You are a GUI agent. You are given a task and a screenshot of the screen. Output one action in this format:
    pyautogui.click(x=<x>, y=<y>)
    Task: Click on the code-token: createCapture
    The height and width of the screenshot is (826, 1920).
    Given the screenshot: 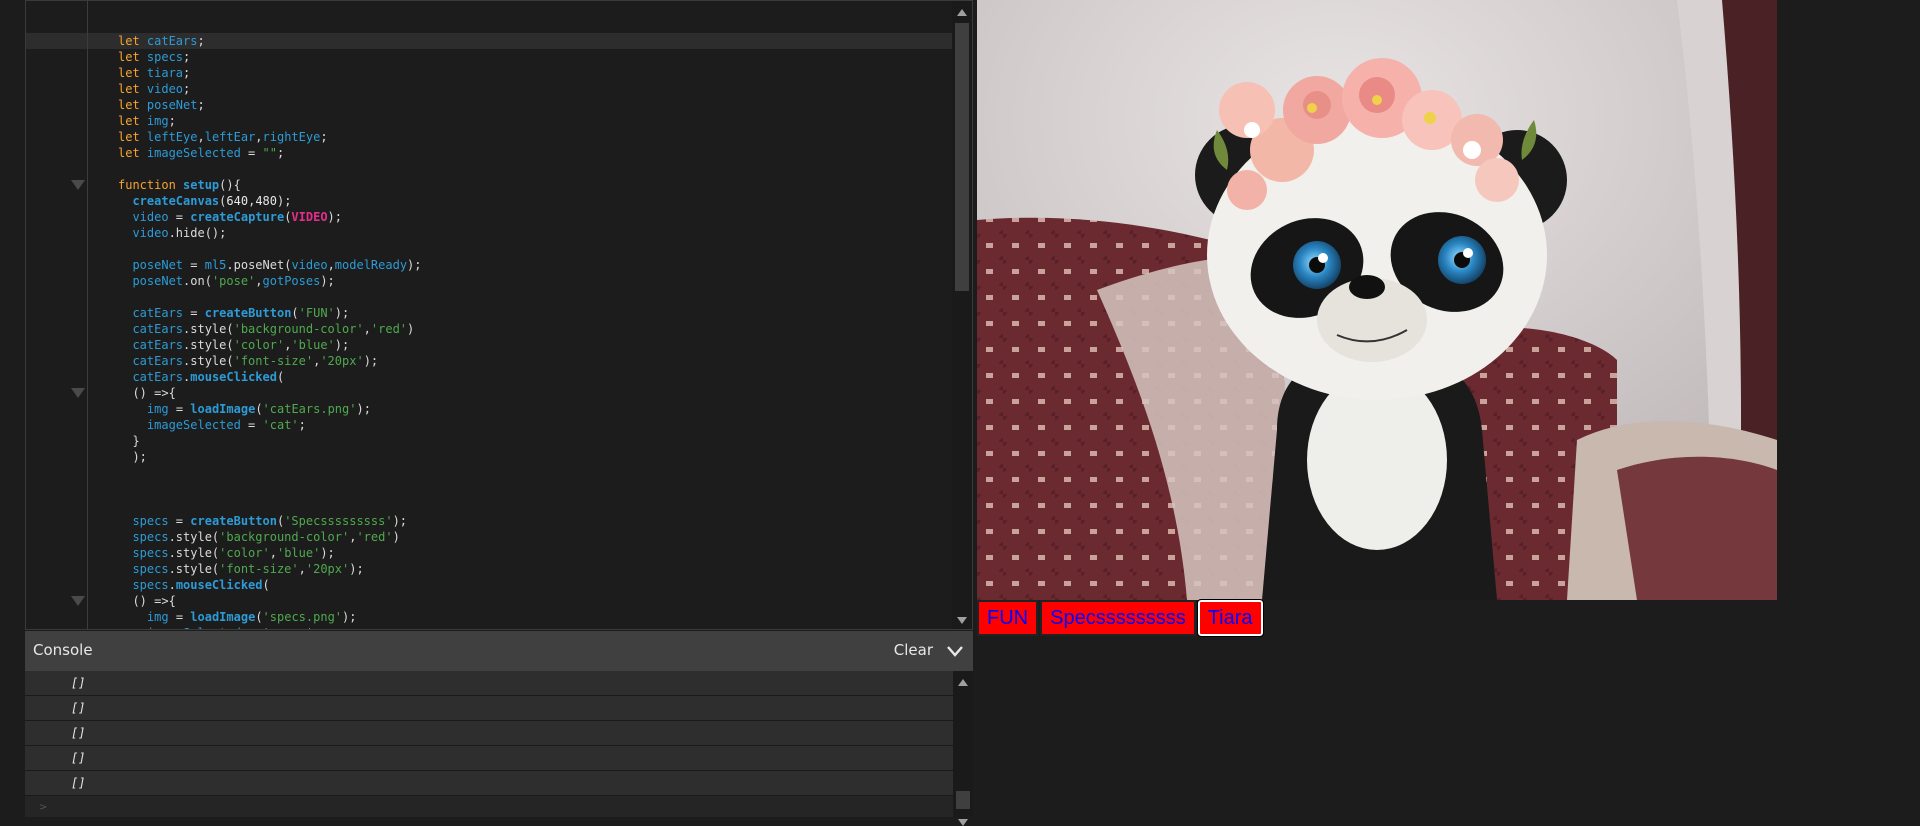 What is the action you would take?
    pyautogui.click(x=237, y=217)
    